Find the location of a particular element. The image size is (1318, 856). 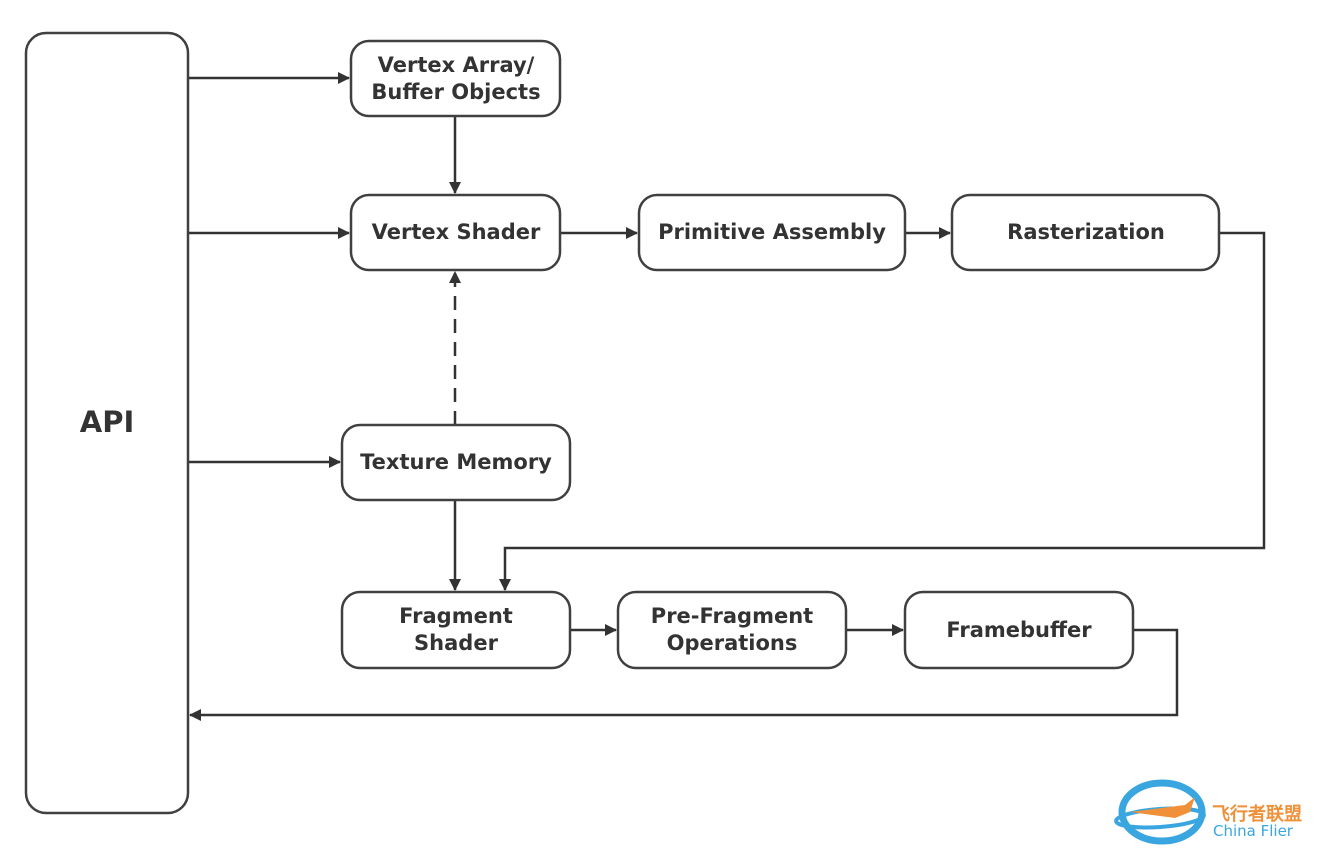

watermark-en: China Flier is located at coordinates (1253, 831).